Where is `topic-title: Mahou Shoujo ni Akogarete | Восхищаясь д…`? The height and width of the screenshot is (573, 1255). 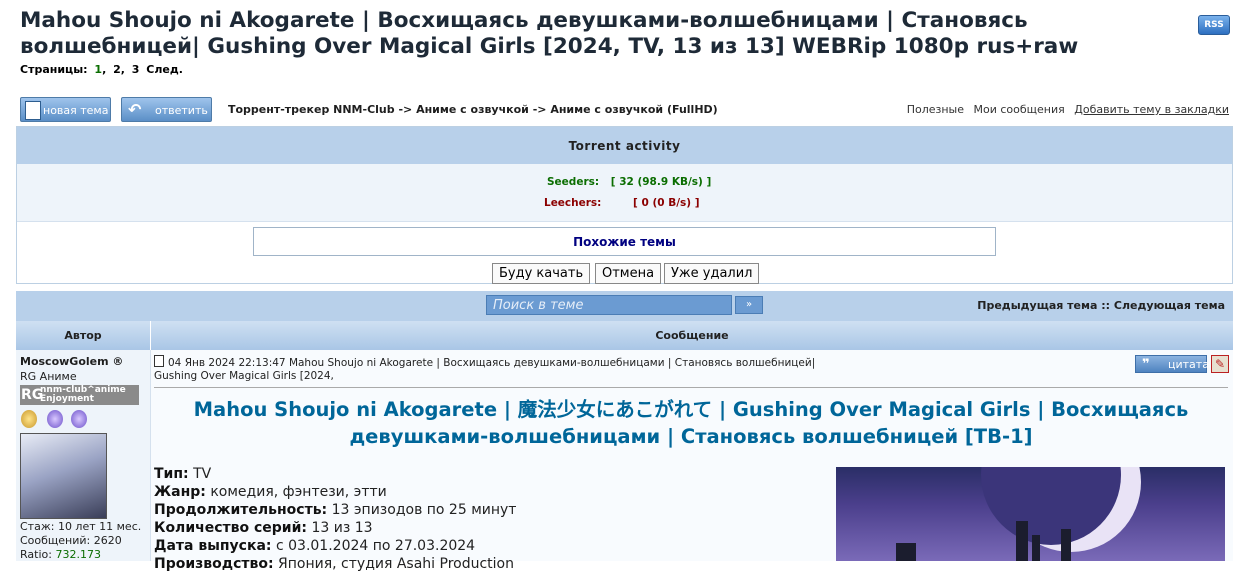
topic-title: Mahou Shoujo ni Akogarete | Восхищаясь д… is located at coordinates (549, 33).